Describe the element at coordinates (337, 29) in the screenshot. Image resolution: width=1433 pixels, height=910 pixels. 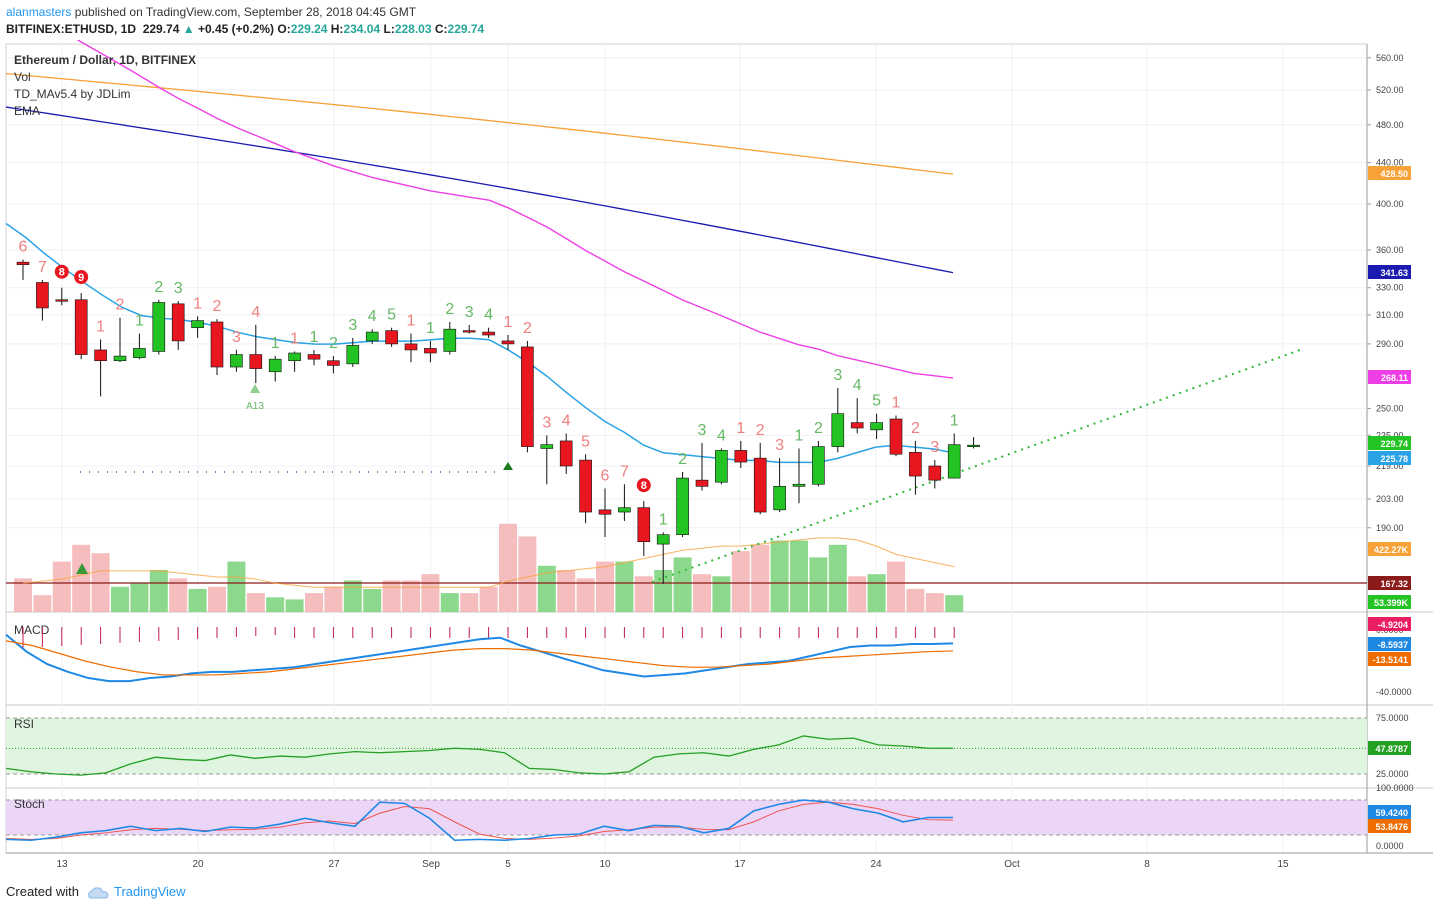
I see `high-label: H:` at that location.